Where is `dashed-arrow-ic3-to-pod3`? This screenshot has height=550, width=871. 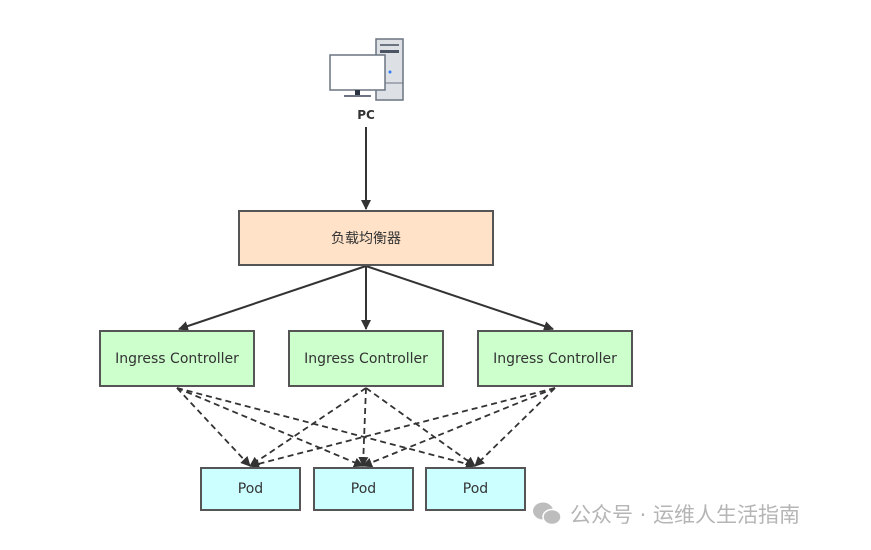
dashed-arrow-ic3-to-pod3 is located at coordinates (515, 427).